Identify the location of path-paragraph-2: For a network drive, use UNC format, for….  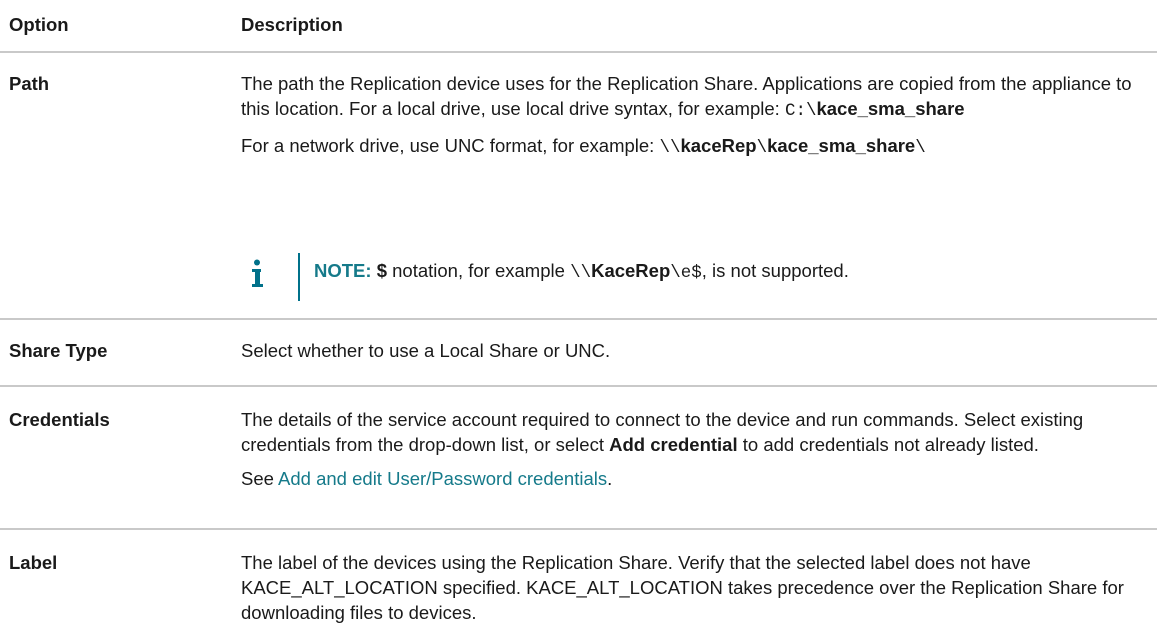
(583, 146).